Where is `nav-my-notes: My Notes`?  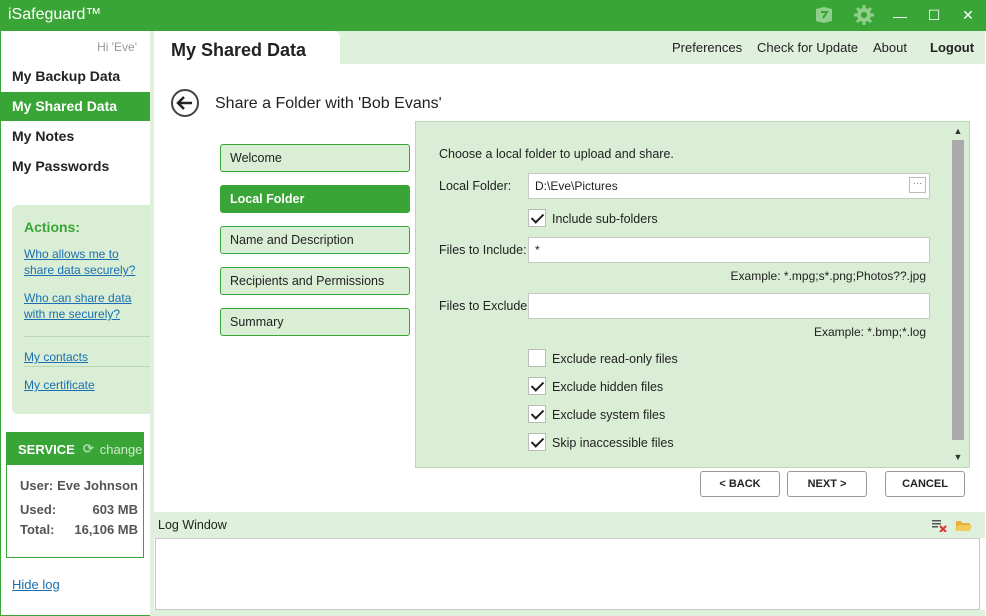
nav-my-notes: My Notes is located at coordinates (75, 136).